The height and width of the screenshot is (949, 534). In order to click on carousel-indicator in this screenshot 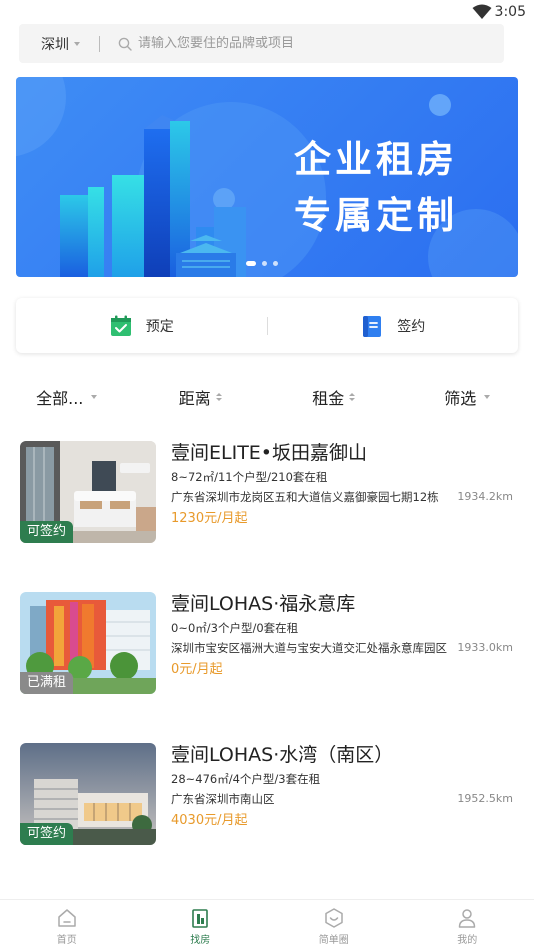, I will do `click(262, 263)`.